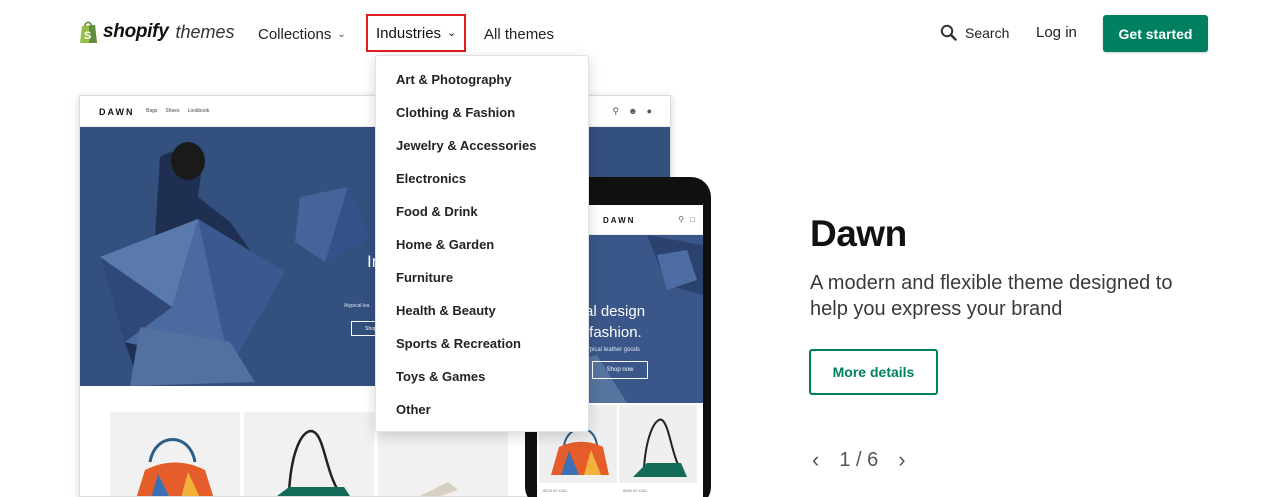 The height and width of the screenshot is (497, 1280). Describe the element at coordinates (1155, 33) in the screenshot. I see `get-started-button: Get started` at that location.